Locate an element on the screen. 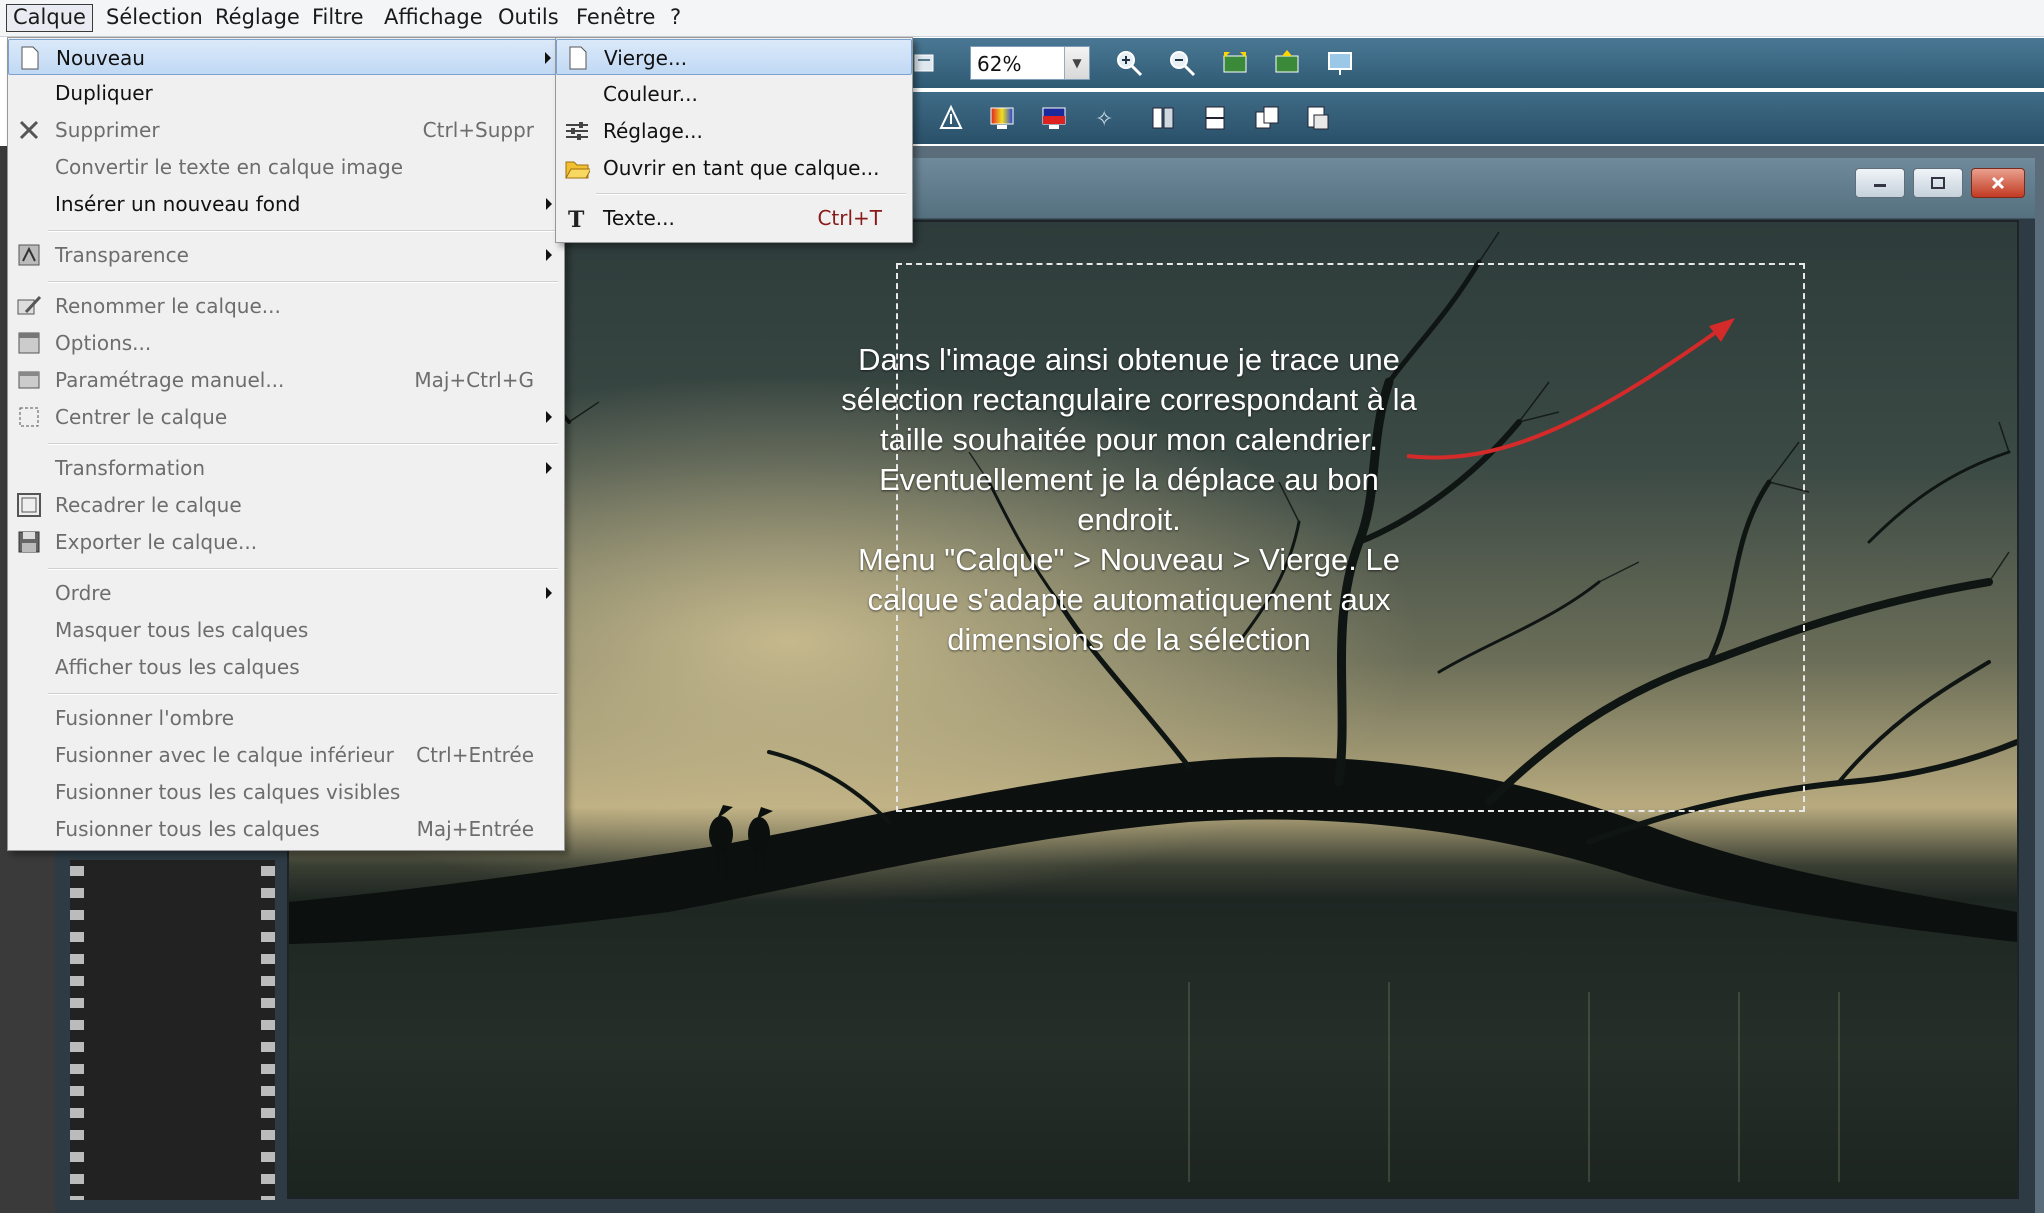 The height and width of the screenshot is (1213, 2044). save-disk-icon is located at coordinates (29, 542).